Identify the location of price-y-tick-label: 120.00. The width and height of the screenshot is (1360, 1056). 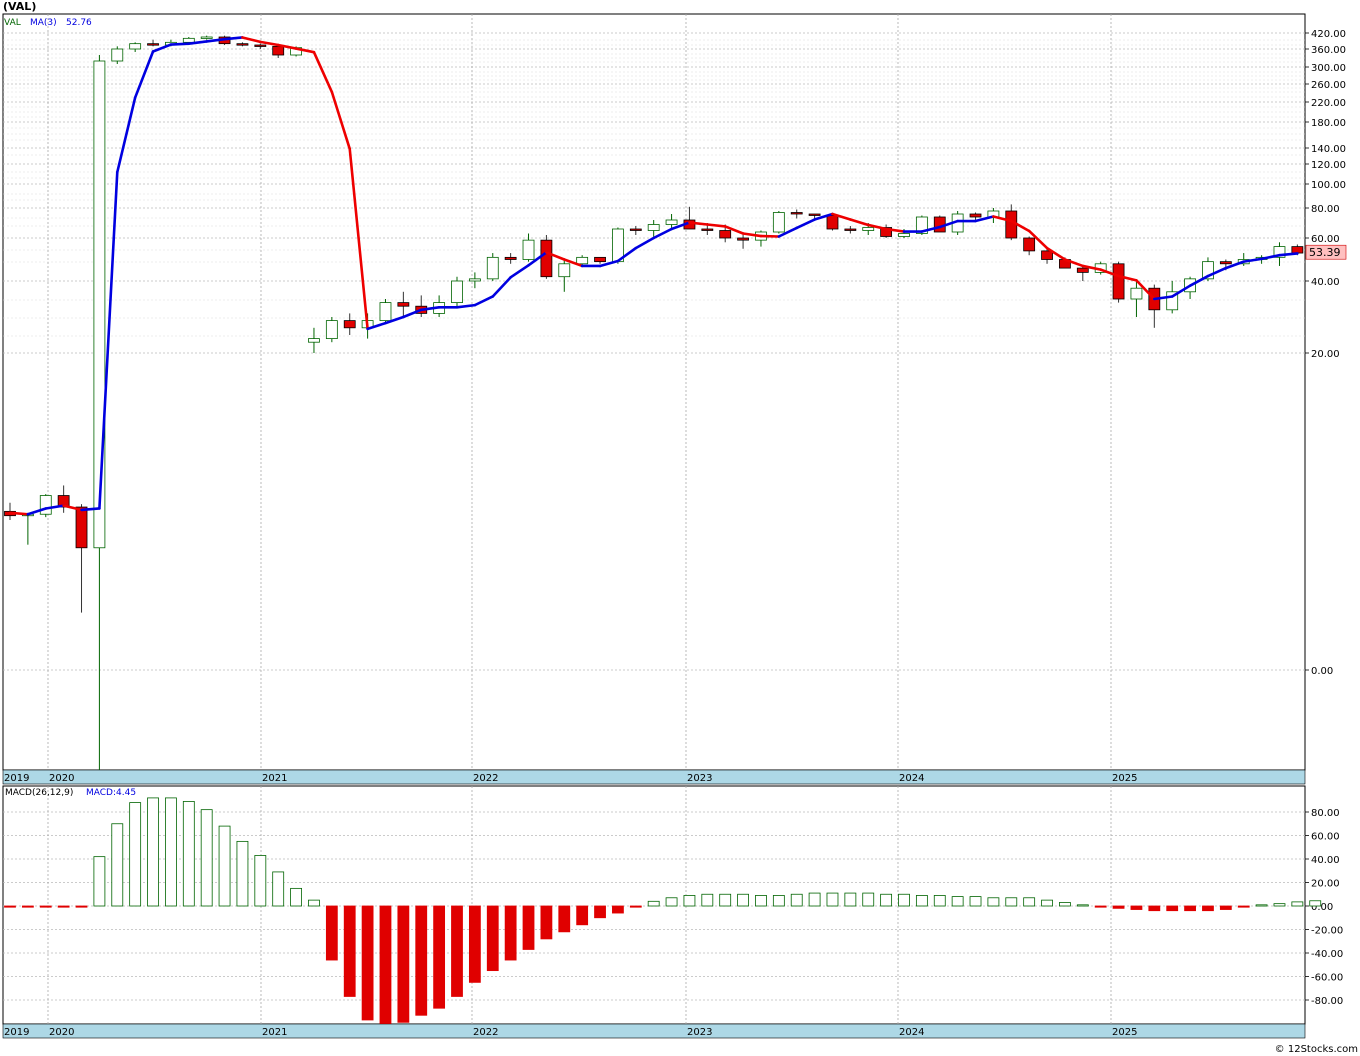
(1328, 165).